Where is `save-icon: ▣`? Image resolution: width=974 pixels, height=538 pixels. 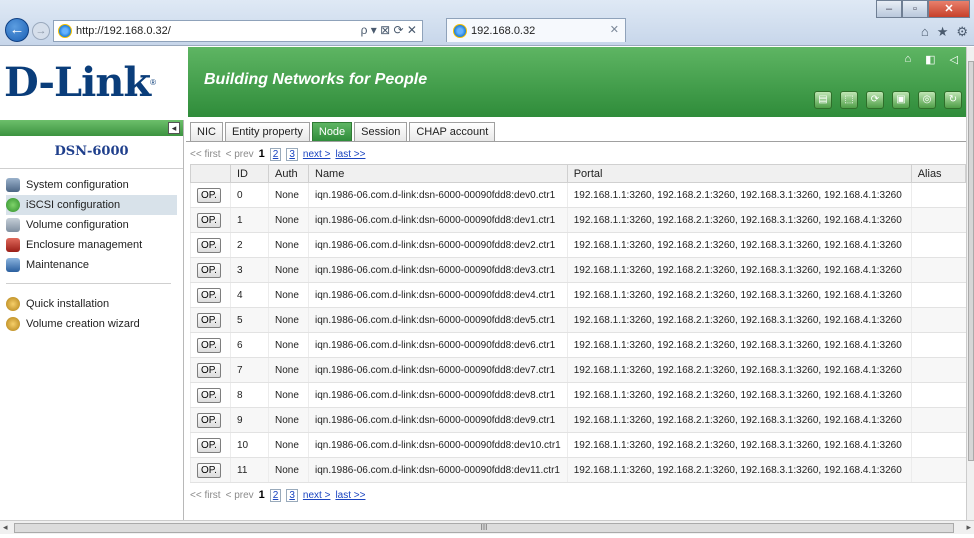
save-icon: ▣ is located at coordinates (901, 100).